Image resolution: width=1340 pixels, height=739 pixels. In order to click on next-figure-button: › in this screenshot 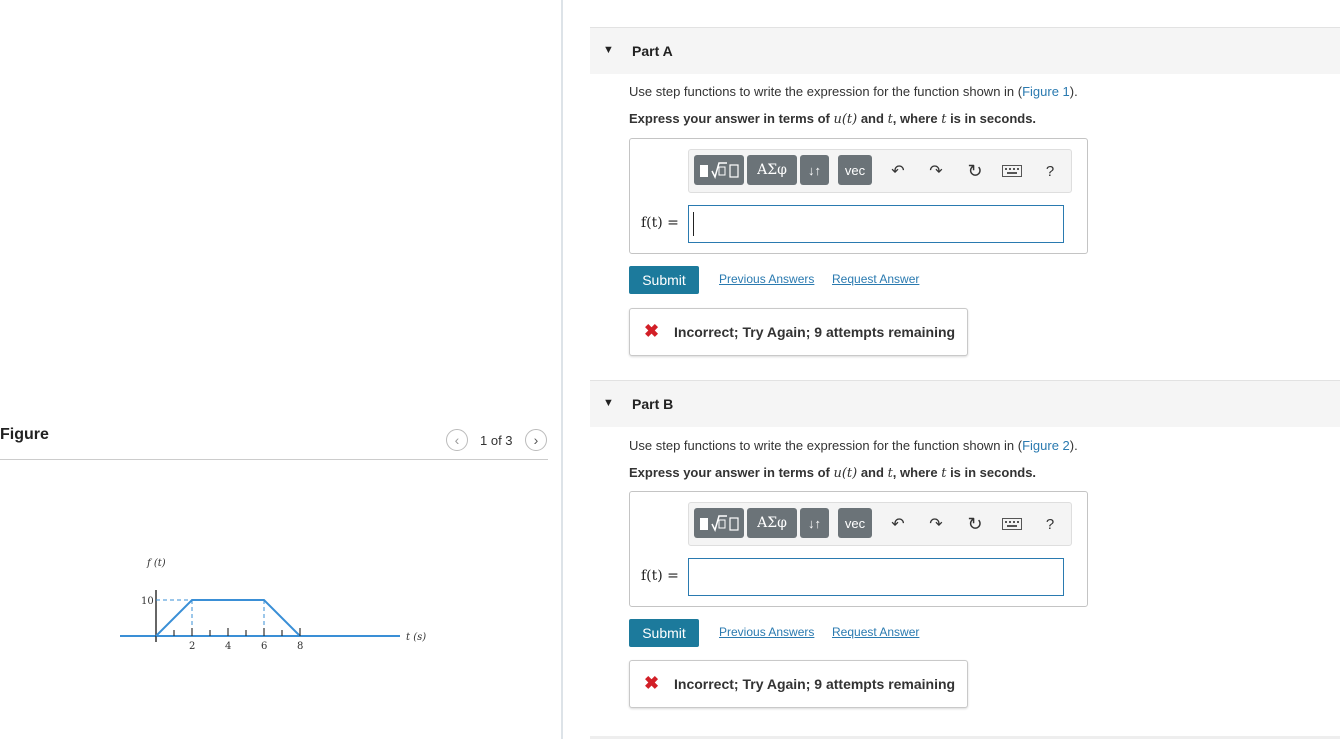, I will do `click(536, 440)`.